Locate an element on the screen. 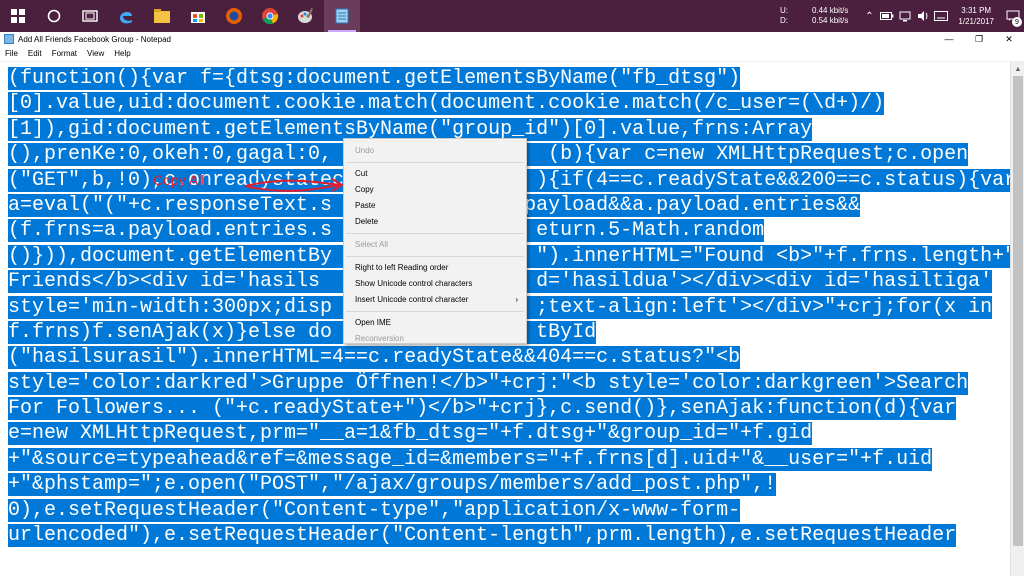 The width and height of the screenshot is (1024, 576). taskbar-app-paint is located at coordinates (306, 16).